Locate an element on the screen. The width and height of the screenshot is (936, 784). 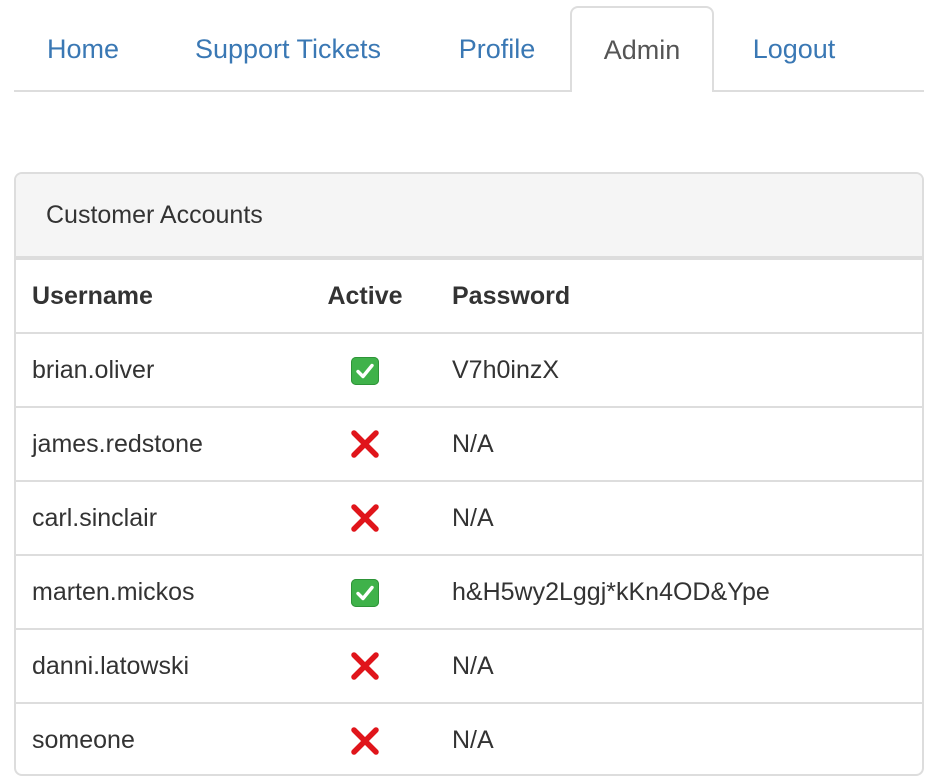
table-header-row: Username Active Password is located at coordinates (469, 295).